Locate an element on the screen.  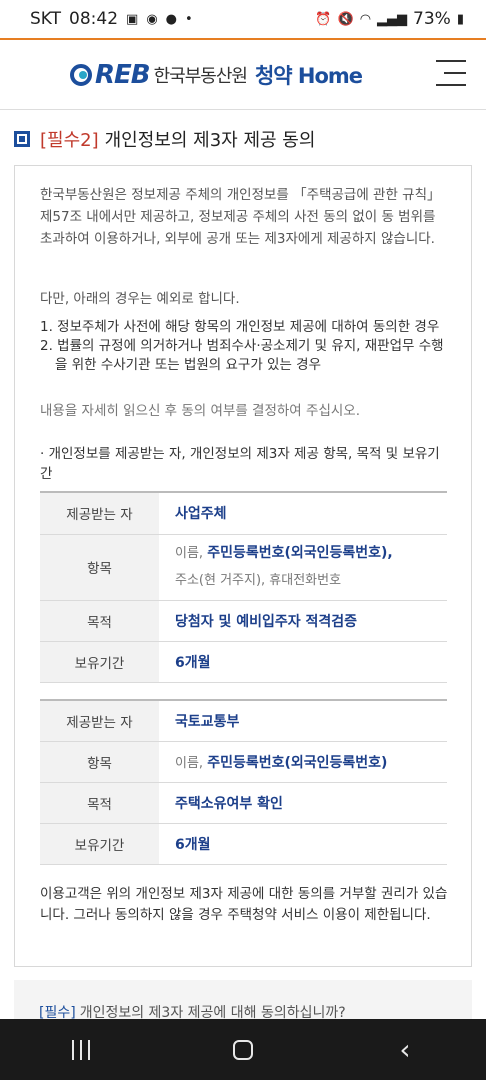
items-value: 이름, 주민등록번호(외국인등록번호) is located at coordinates (303, 761).